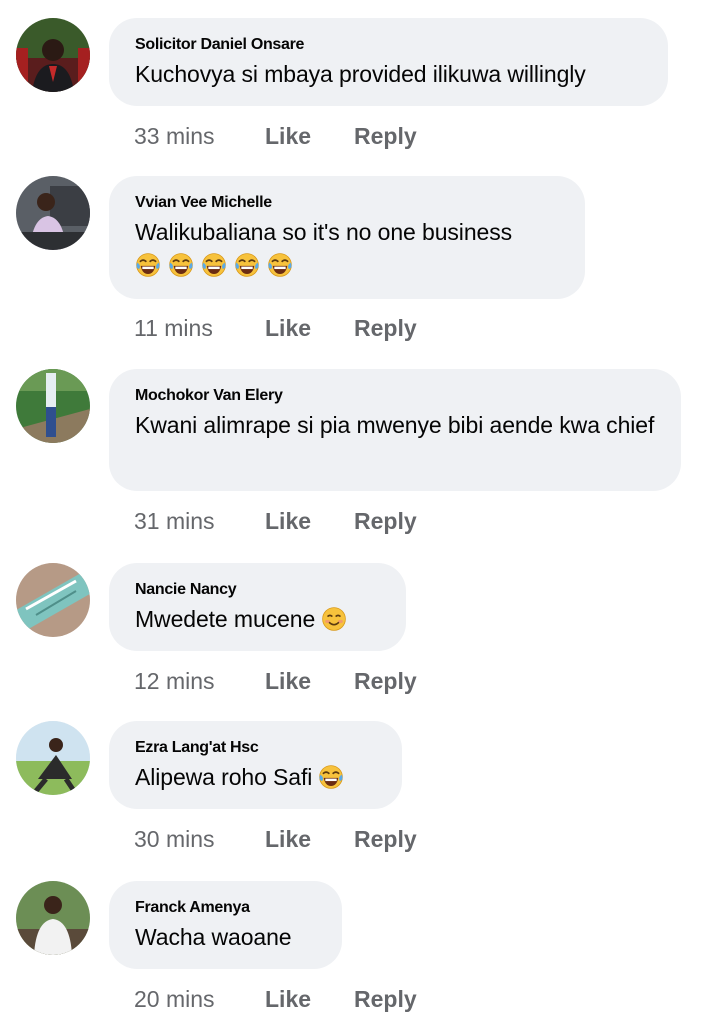  What do you see at coordinates (174, 839) in the screenshot?
I see `comment-timestamp: 30 mins` at bounding box center [174, 839].